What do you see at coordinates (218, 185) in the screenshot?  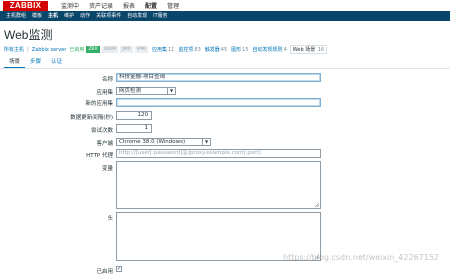 I see `variables-textarea` at bounding box center [218, 185].